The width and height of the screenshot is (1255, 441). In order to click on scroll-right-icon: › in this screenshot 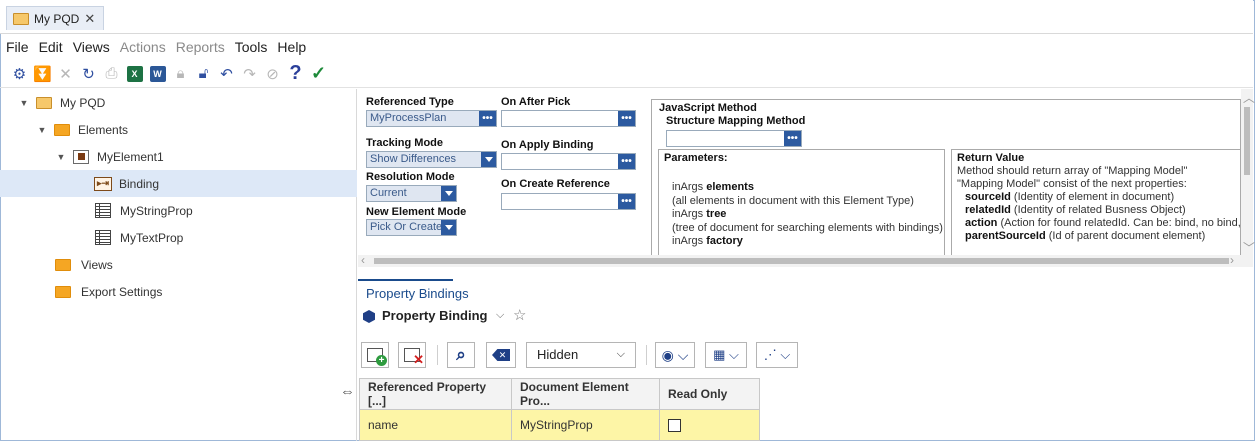, I will do `click(1232, 260)`.